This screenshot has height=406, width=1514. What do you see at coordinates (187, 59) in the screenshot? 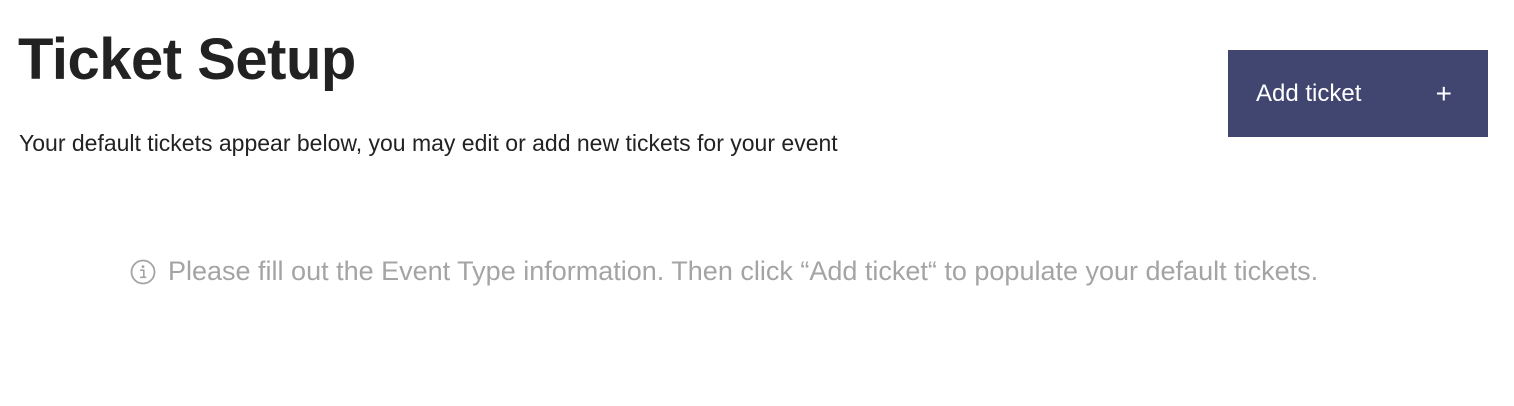
I see `page-title: Ticket Setup` at bounding box center [187, 59].